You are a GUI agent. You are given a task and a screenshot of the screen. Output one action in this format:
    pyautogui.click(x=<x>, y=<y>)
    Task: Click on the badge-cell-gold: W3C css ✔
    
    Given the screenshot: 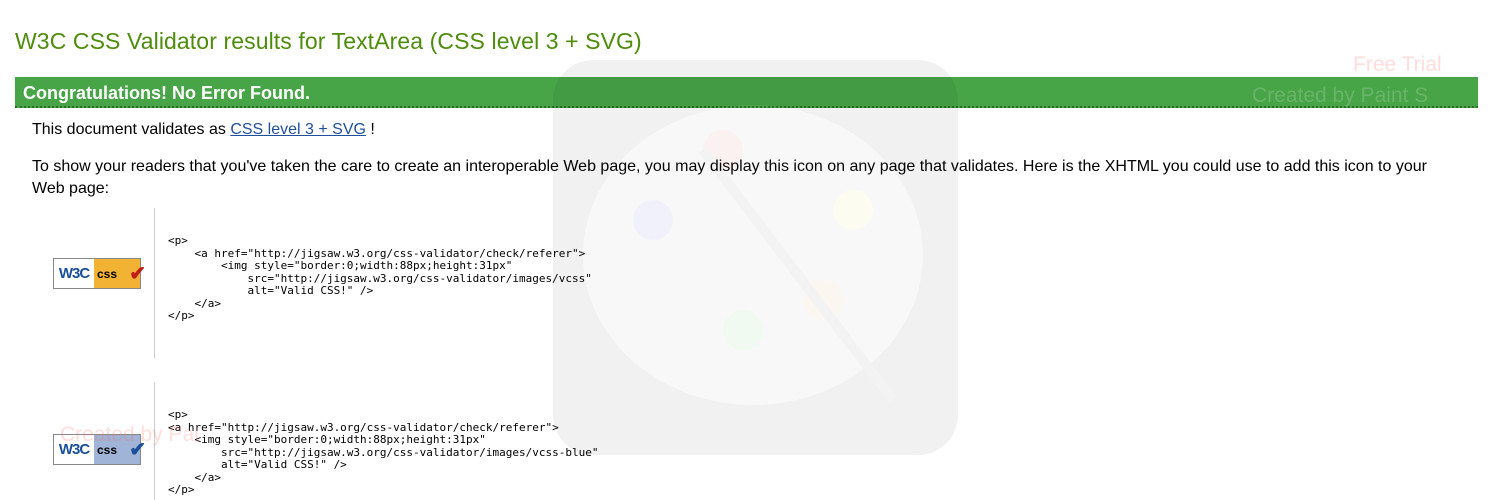 What is the action you would take?
    pyautogui.click(x=98, y=273)
    